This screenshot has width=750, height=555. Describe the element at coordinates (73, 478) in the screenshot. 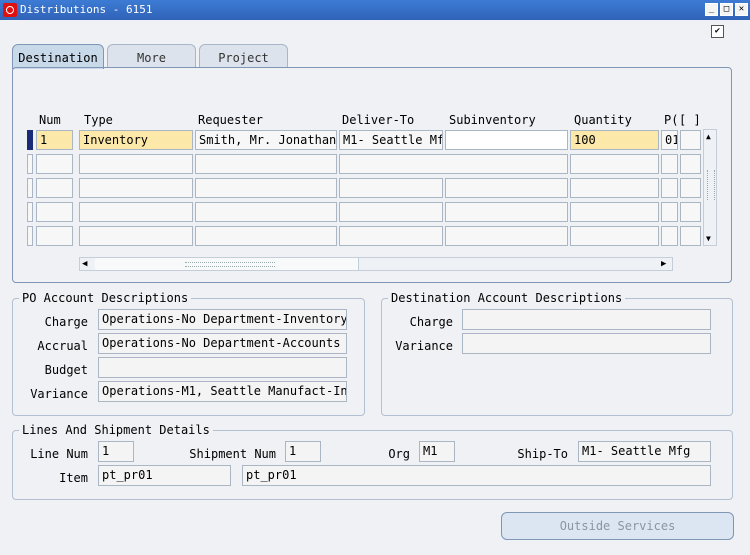

I see `item-label: Item` at that location.